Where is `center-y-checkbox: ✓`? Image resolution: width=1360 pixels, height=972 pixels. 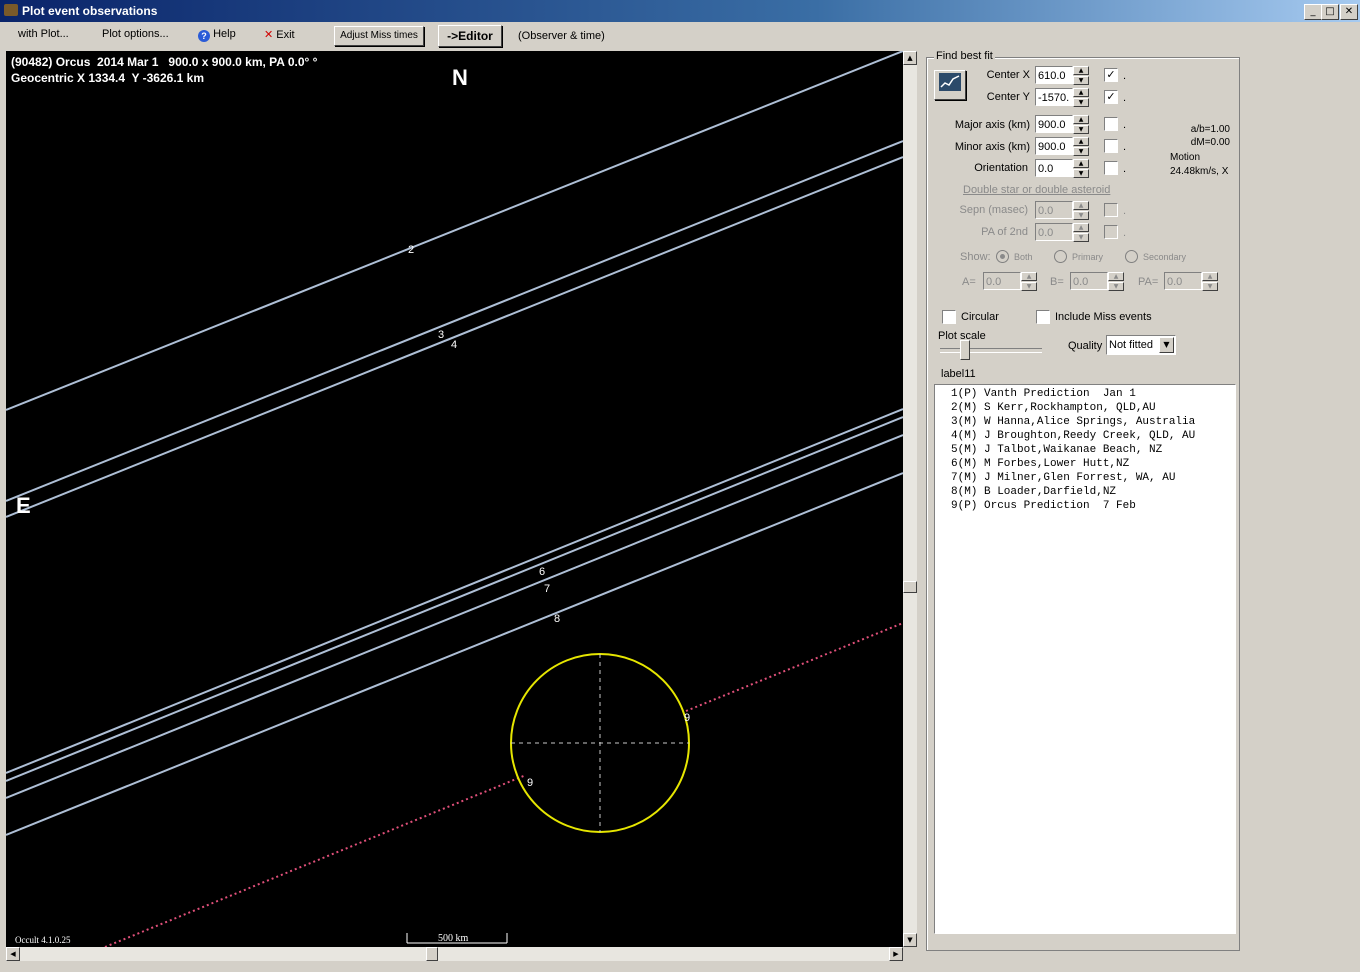
center-y-checkbox: ✓ is located at coordinates (1111, 97).